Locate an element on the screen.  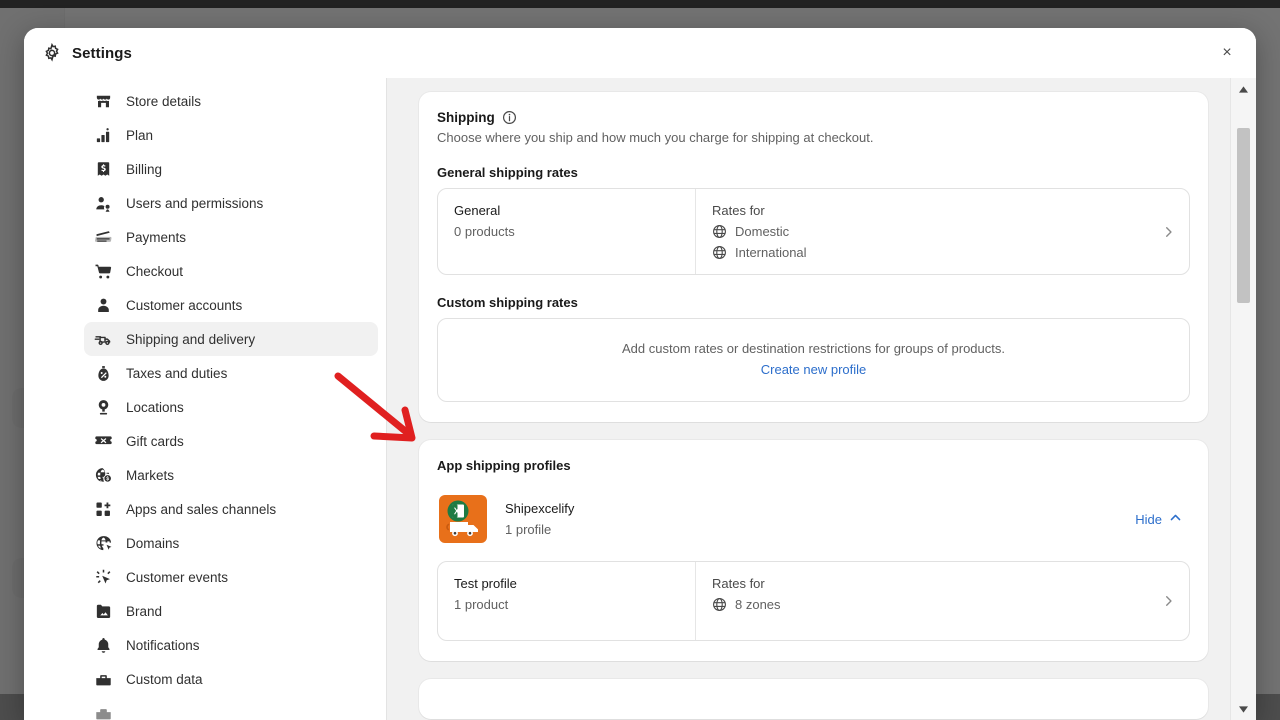
app-profile-card-test-profile: Test profile 1 product Rates for 8 zones is located at coordinates (813, 601).